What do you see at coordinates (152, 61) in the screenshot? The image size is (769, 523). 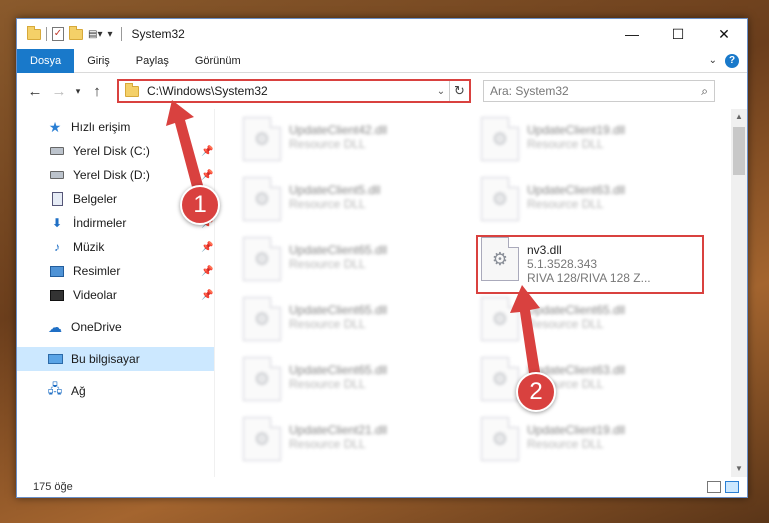 I see `tab-share: Paylaş` at bounding box center [152, 61].